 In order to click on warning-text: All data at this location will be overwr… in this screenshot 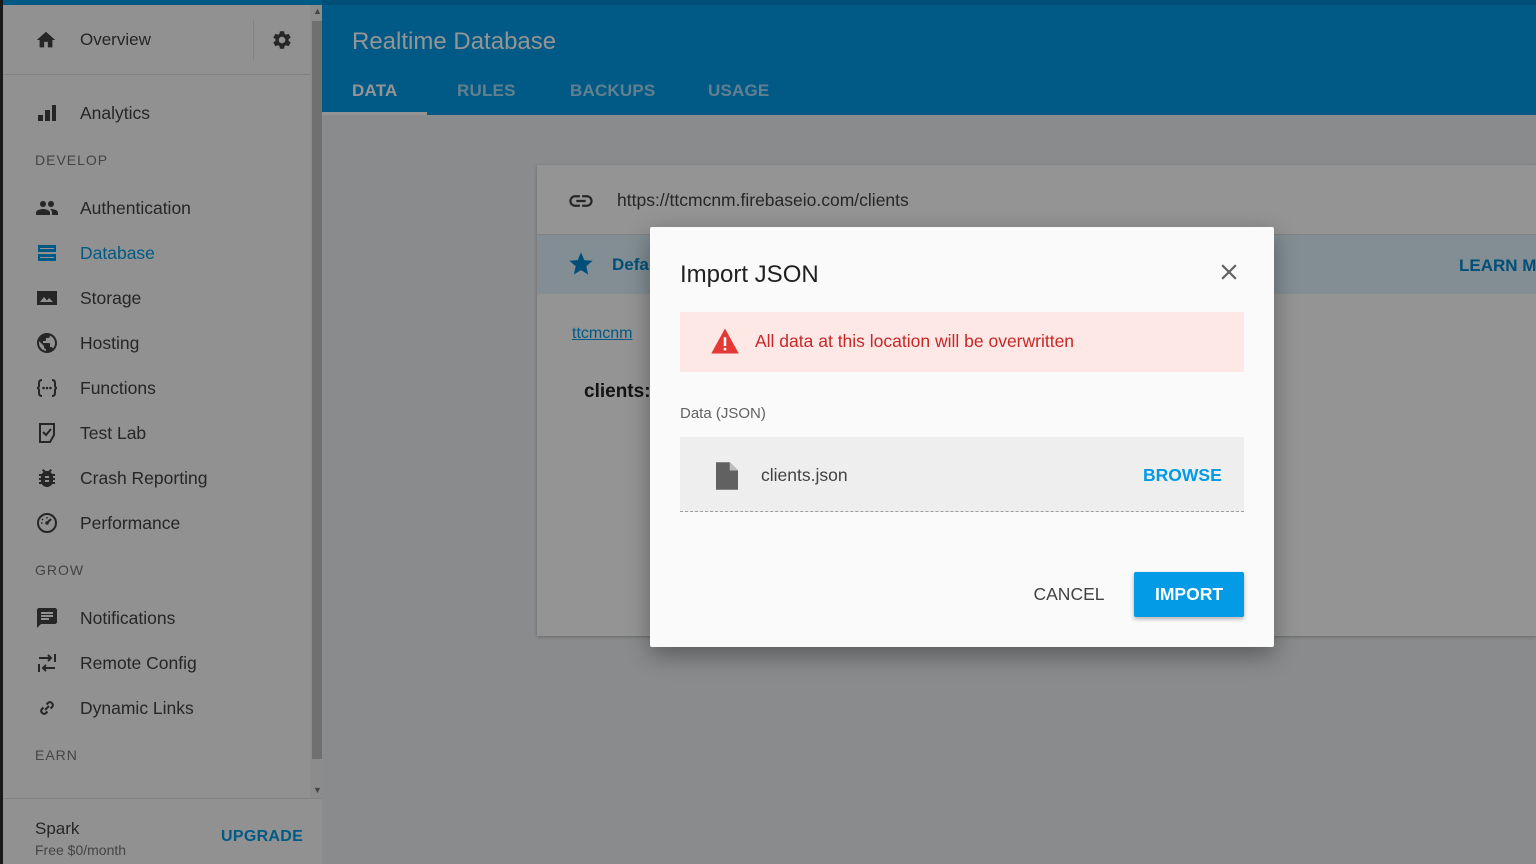, I will do `click(915, 341)`.